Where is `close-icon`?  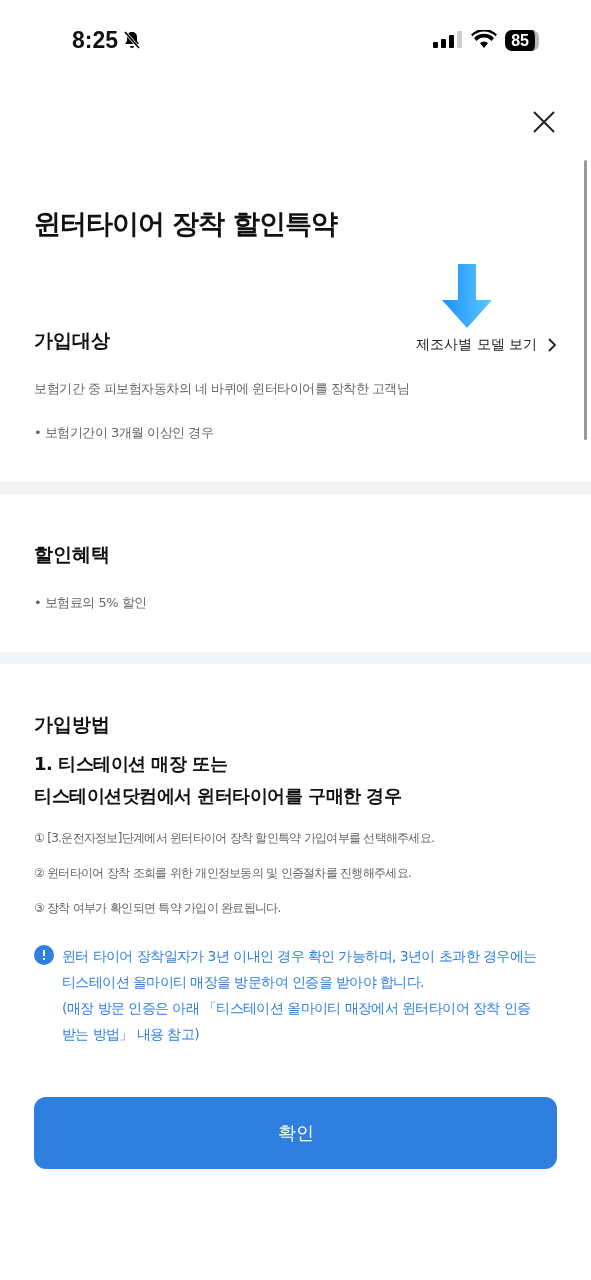 close-icon is located at coordinates (544, 122).